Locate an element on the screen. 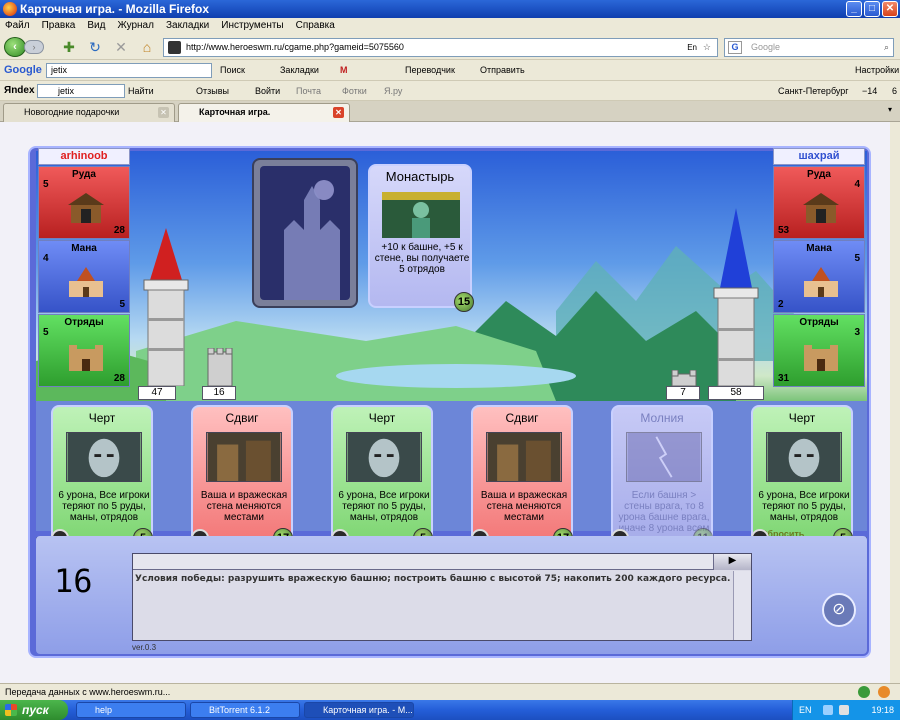 This screenshot has width=900, height=720. right-tower-height: 58 is located at coordinates (736, 393).